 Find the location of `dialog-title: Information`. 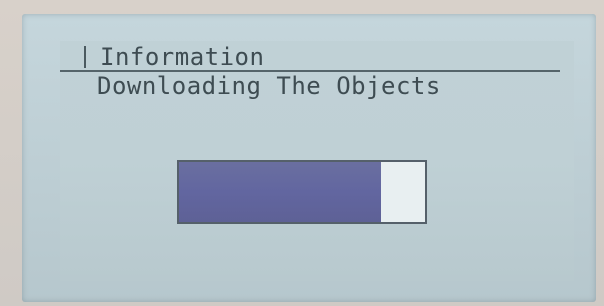

dialog-title: Information is located at coordinates (182, 57).